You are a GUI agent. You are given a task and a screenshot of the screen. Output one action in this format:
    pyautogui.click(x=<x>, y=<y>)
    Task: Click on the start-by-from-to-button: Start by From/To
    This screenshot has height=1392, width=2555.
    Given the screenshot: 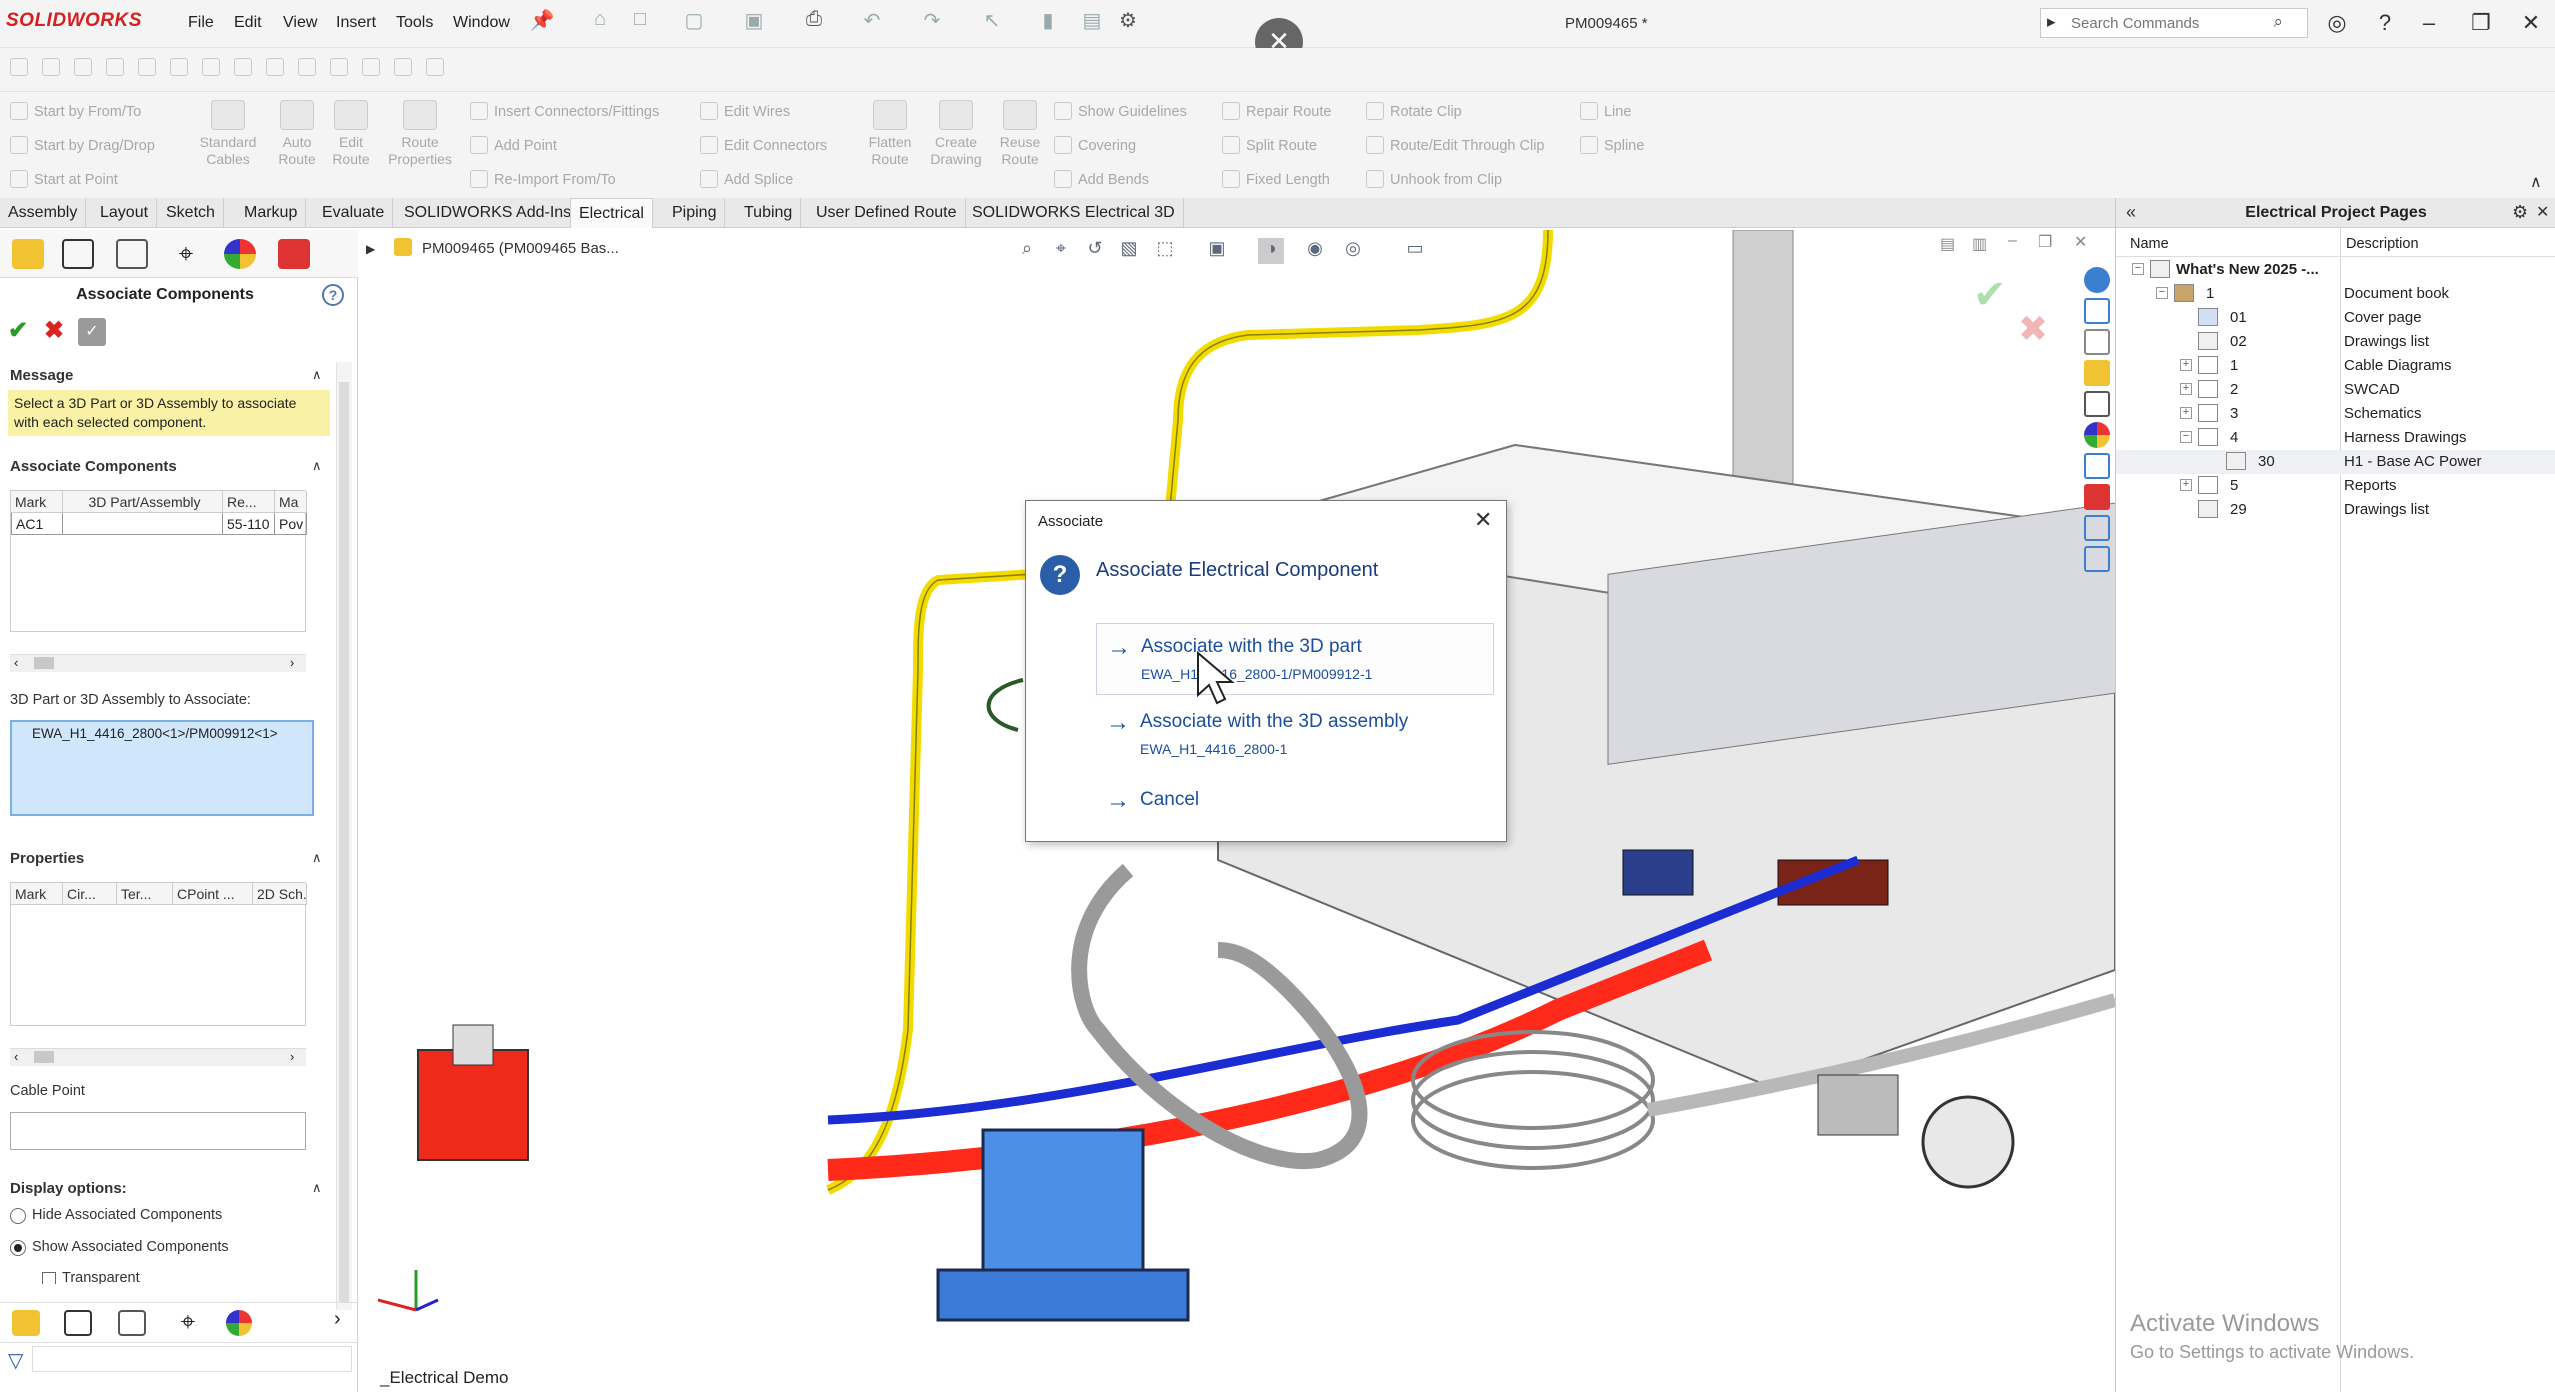 What is the action you would take?
    pyautogui.click(x=75, y=111)
    